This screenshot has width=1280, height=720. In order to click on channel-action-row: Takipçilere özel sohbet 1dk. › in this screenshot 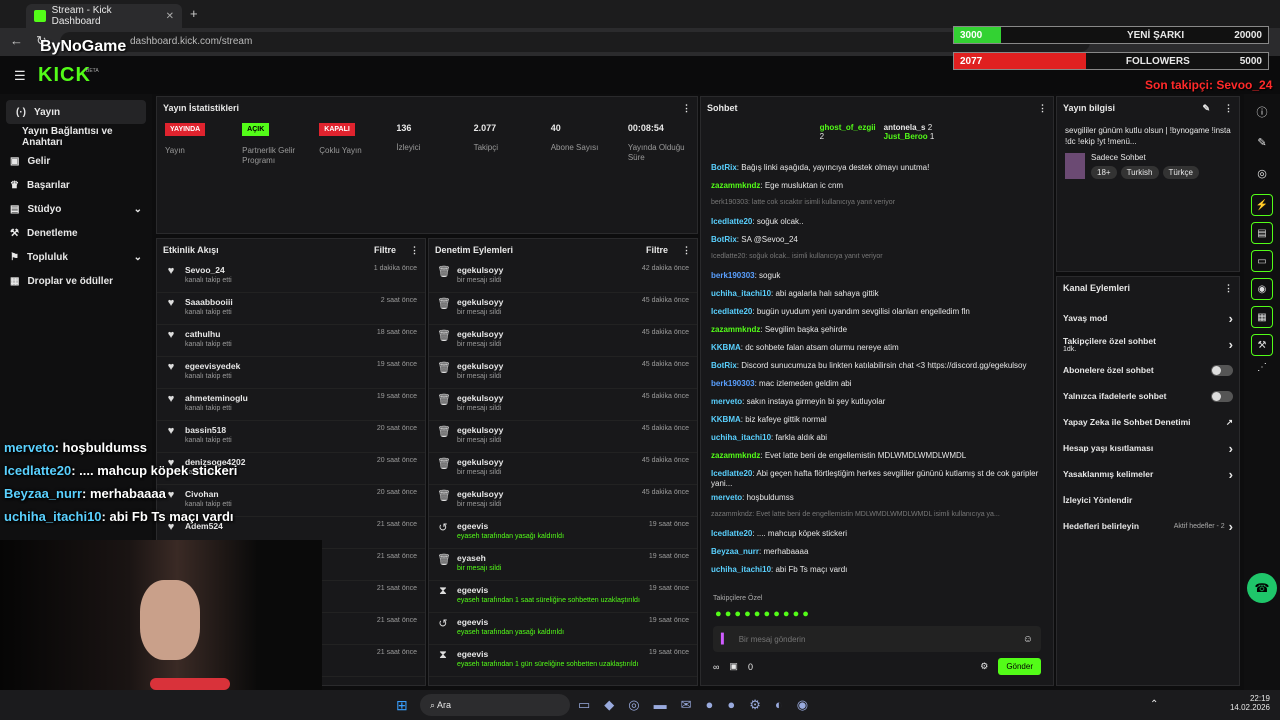, I will do `click(1148, 344)`.